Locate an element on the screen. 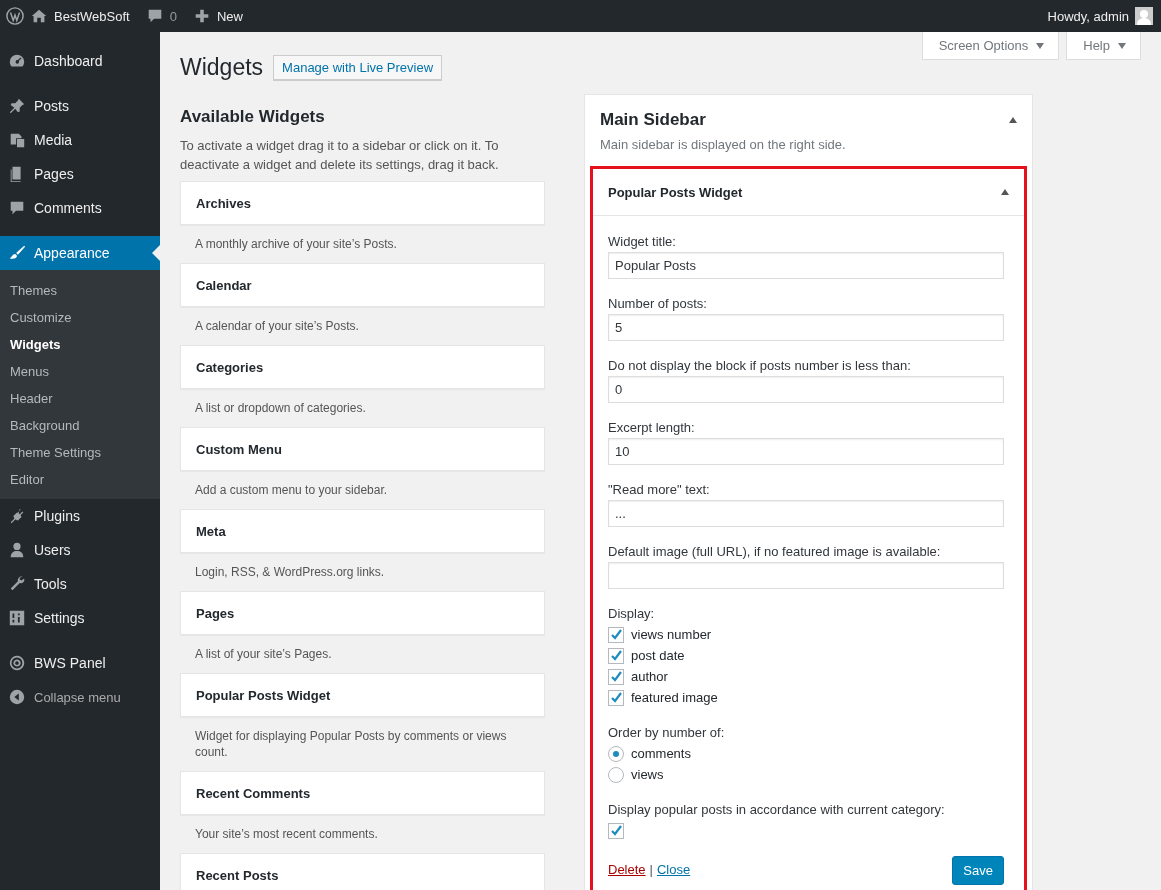  field-label: Default image (full URL), if no featured image is available: is located at coordinates (775, 552).